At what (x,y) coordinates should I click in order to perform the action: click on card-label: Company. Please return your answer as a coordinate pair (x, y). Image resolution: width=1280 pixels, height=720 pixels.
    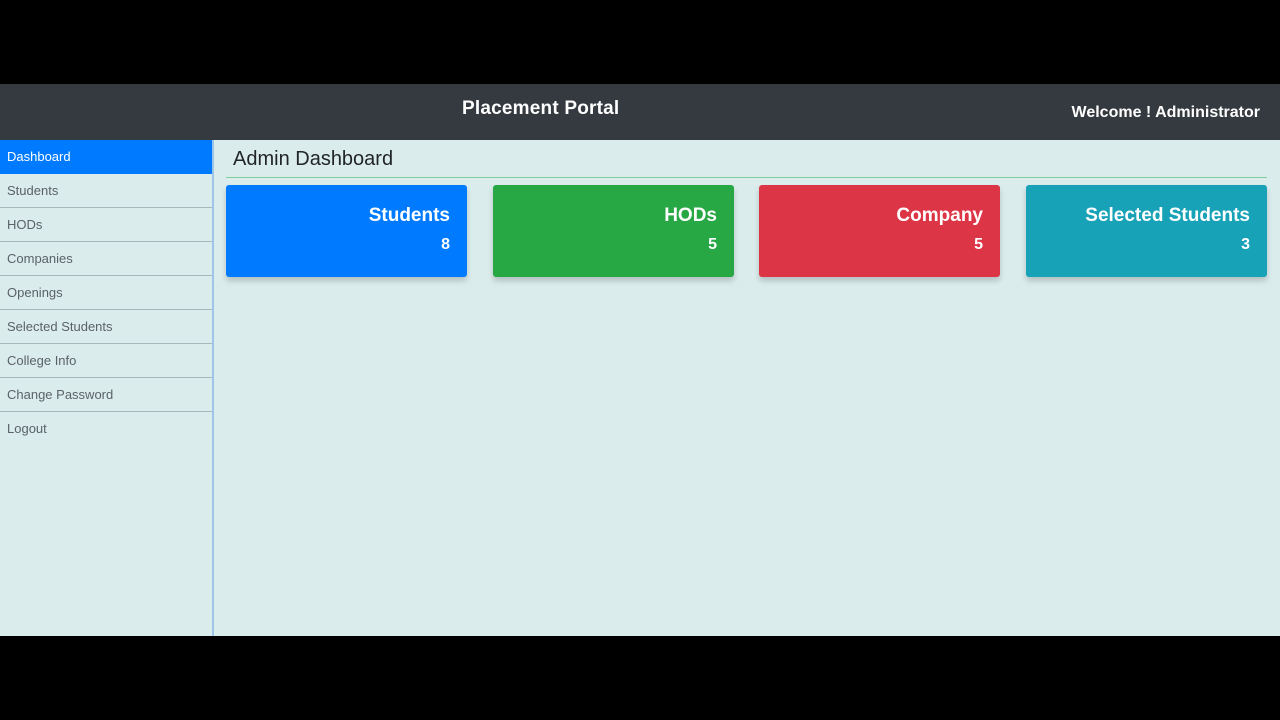
    Looking at the image, I should click on (939, 215).